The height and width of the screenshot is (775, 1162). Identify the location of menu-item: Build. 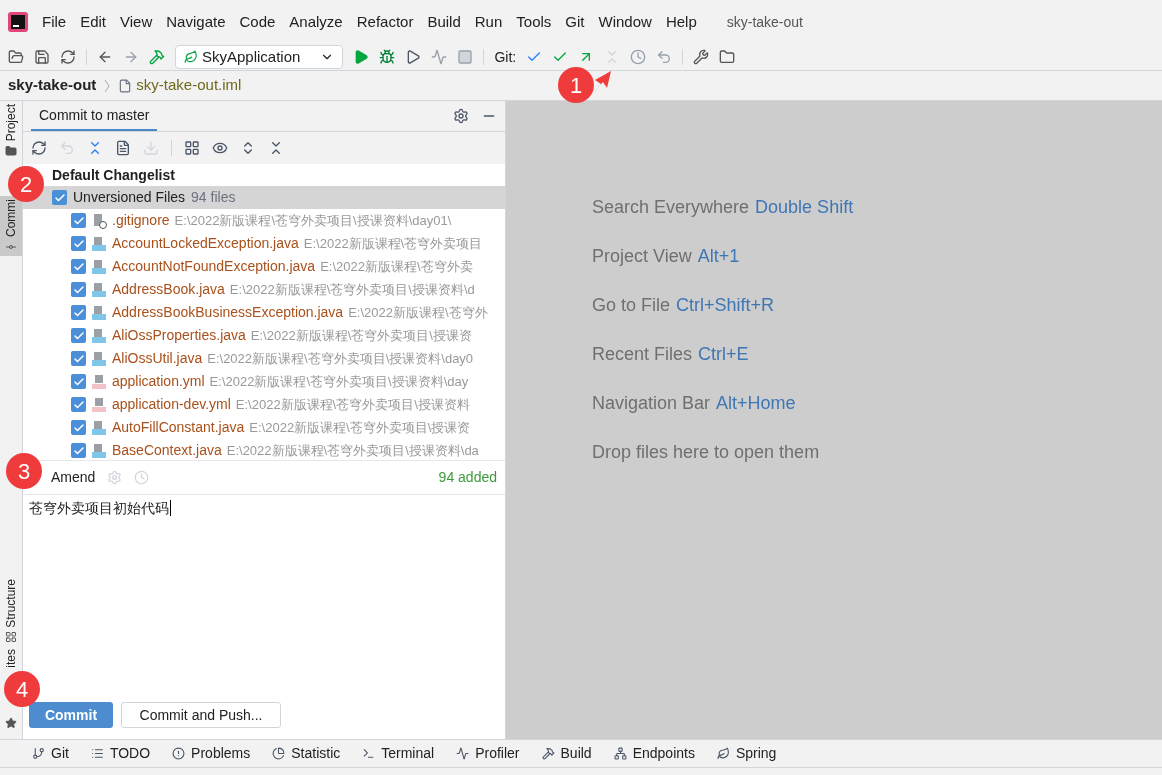
(444, 22).